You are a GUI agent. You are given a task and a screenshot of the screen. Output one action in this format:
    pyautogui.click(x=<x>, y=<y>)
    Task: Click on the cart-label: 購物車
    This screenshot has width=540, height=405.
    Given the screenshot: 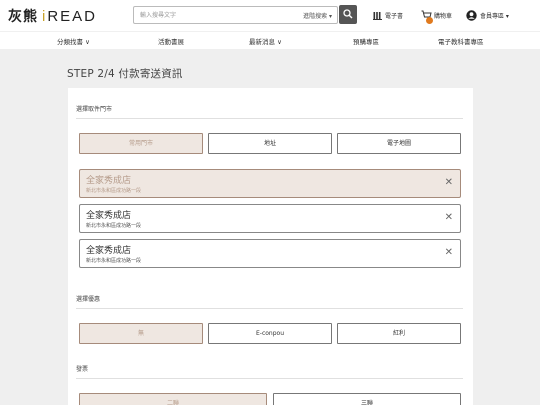 What is the action you would take?
    pyautogui.click(x=443, y=16)
    